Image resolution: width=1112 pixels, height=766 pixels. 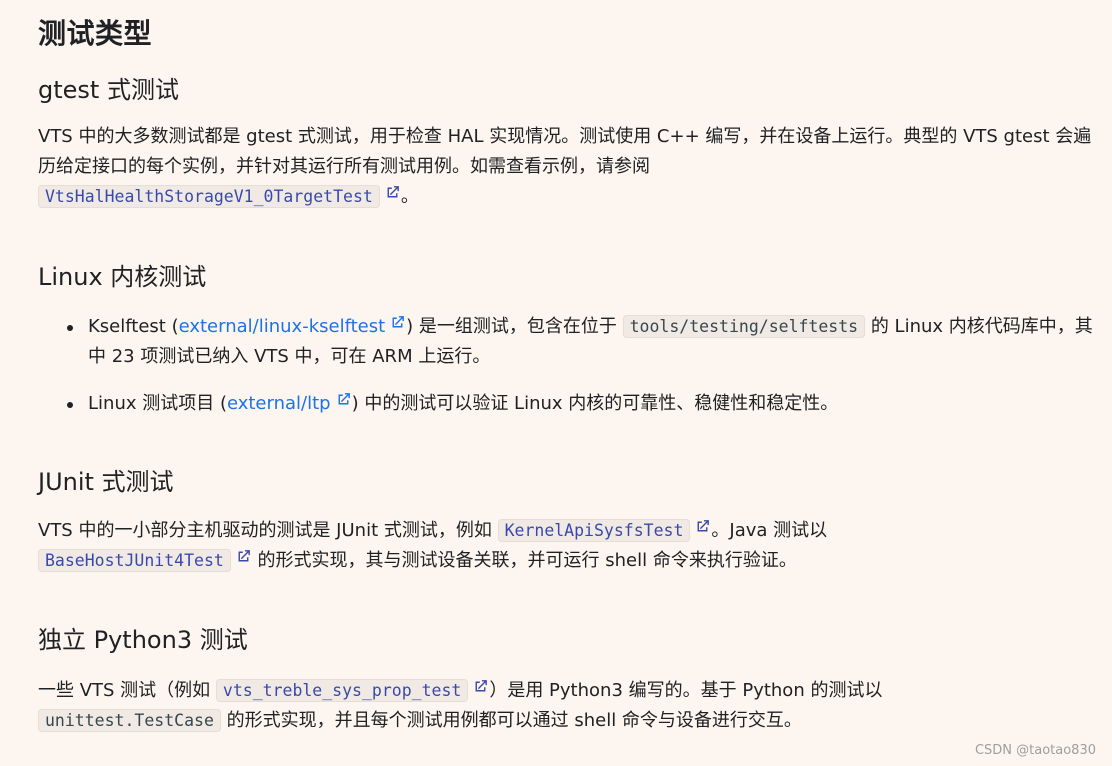 I want to click on vts-health-storage-code: VtsHalHealthStorageV1_0TargetTest, so click(x=209, y=196).